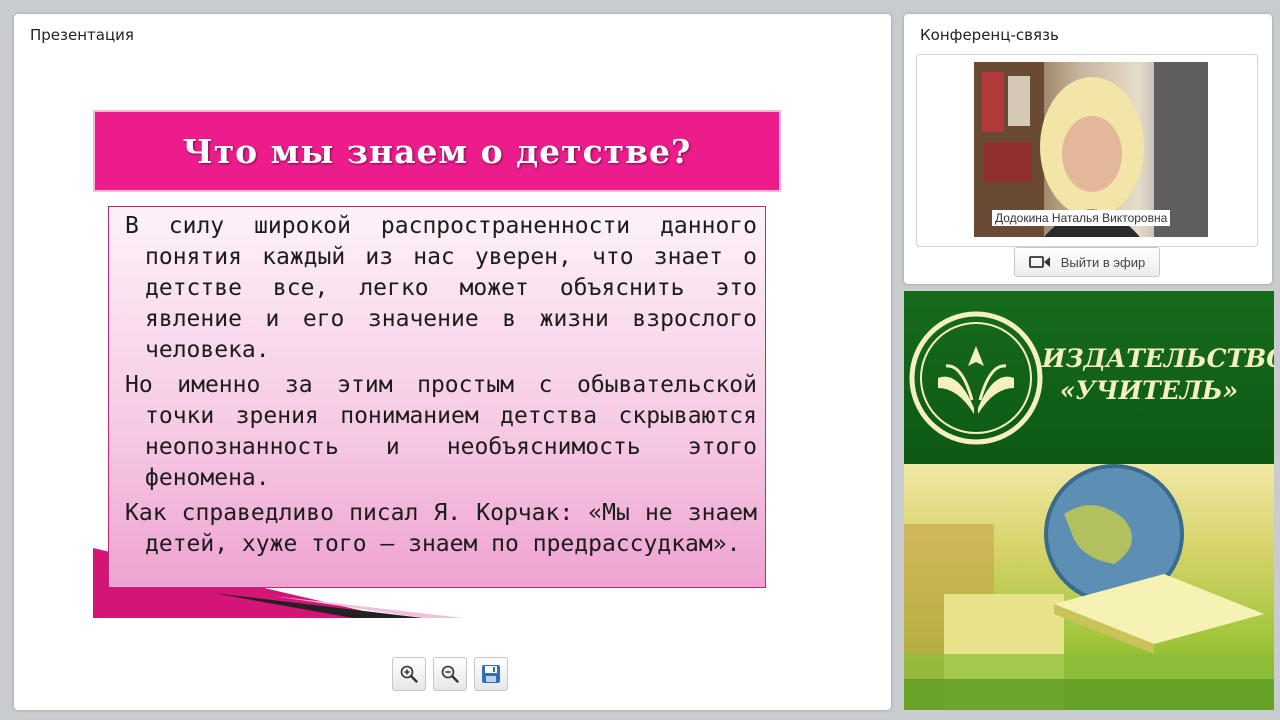 This screenshot has height=720, width=1280. I want to click on slide-title: Что мы знаем о детстве?, so click(437, 151).